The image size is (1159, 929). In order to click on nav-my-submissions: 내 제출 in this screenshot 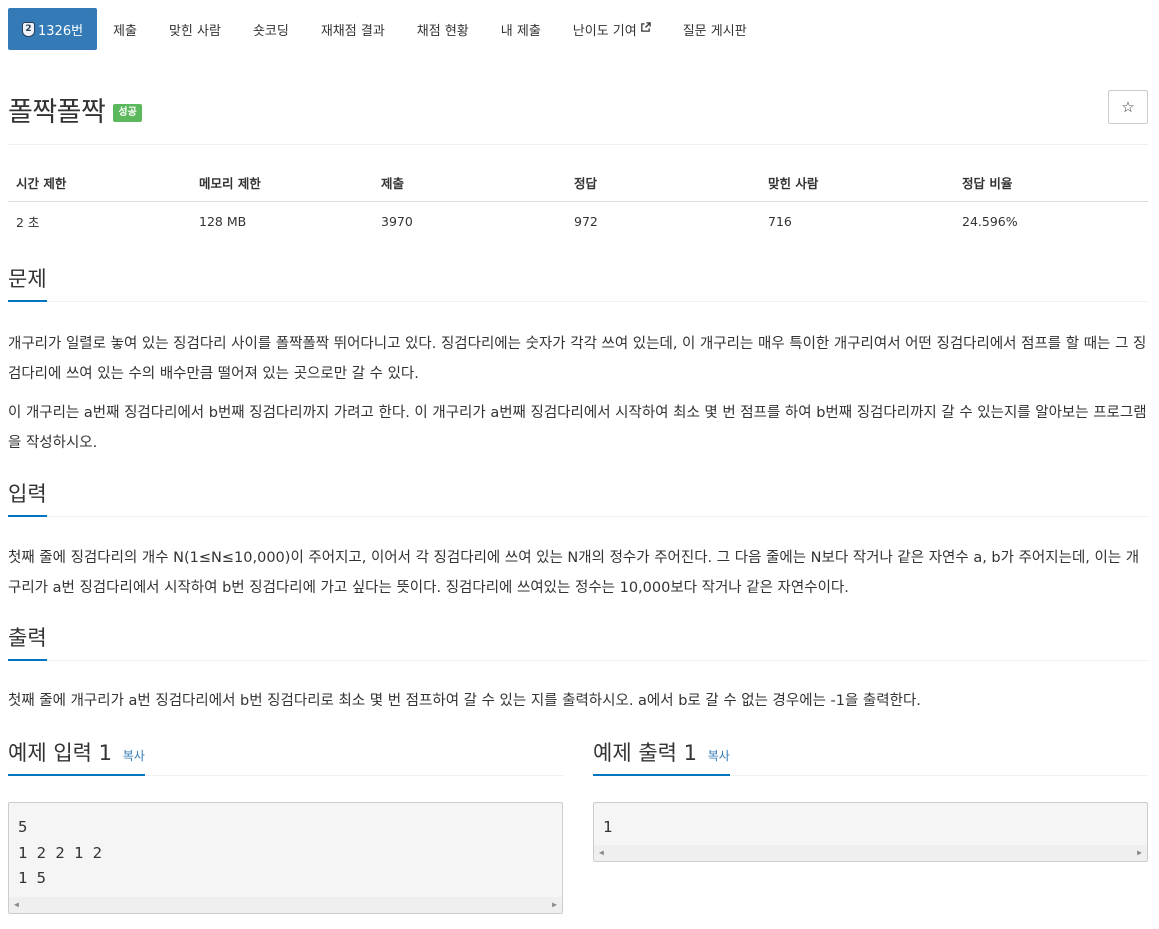, I will do `click(521, 29)`.